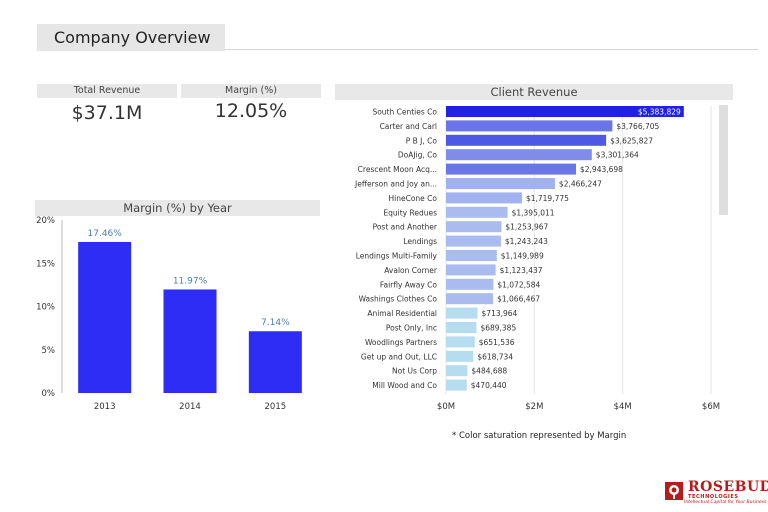 This screenshot has width=768, height=512. What do you see at coordinates (107, 91) in the screenshot?
I see `kpi-label: Total Revenue` at bounding box center [107, 91].